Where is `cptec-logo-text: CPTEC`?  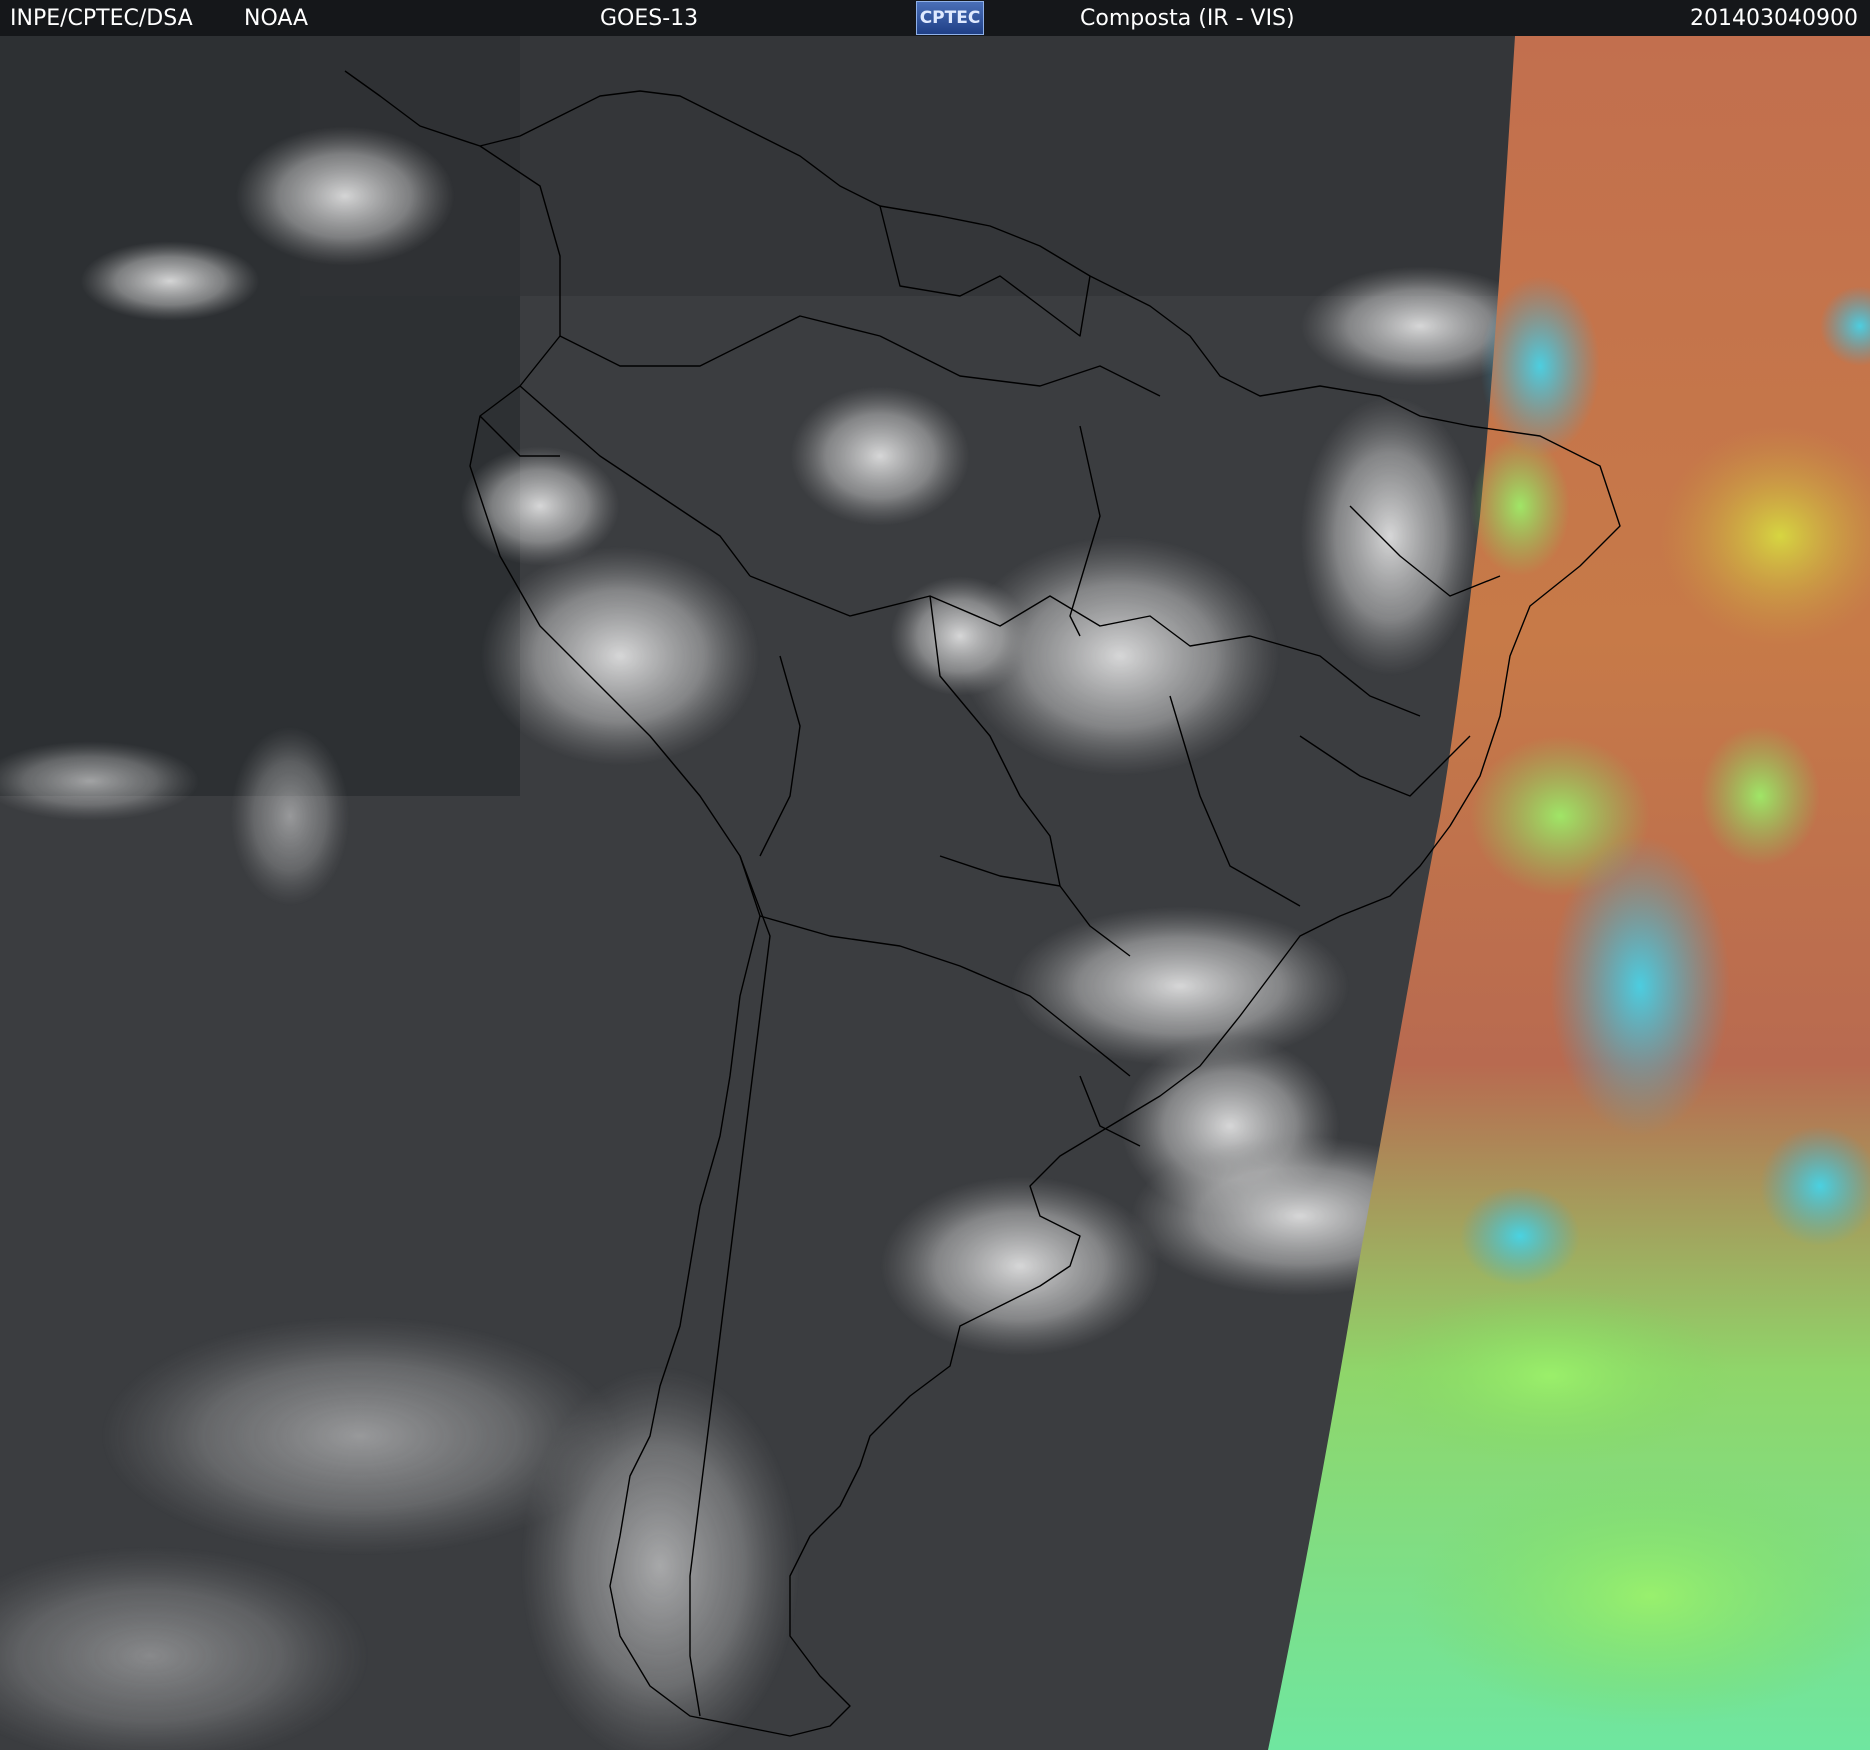
cptec-logo-text: CPTEC is located at coordinates (950, 18).